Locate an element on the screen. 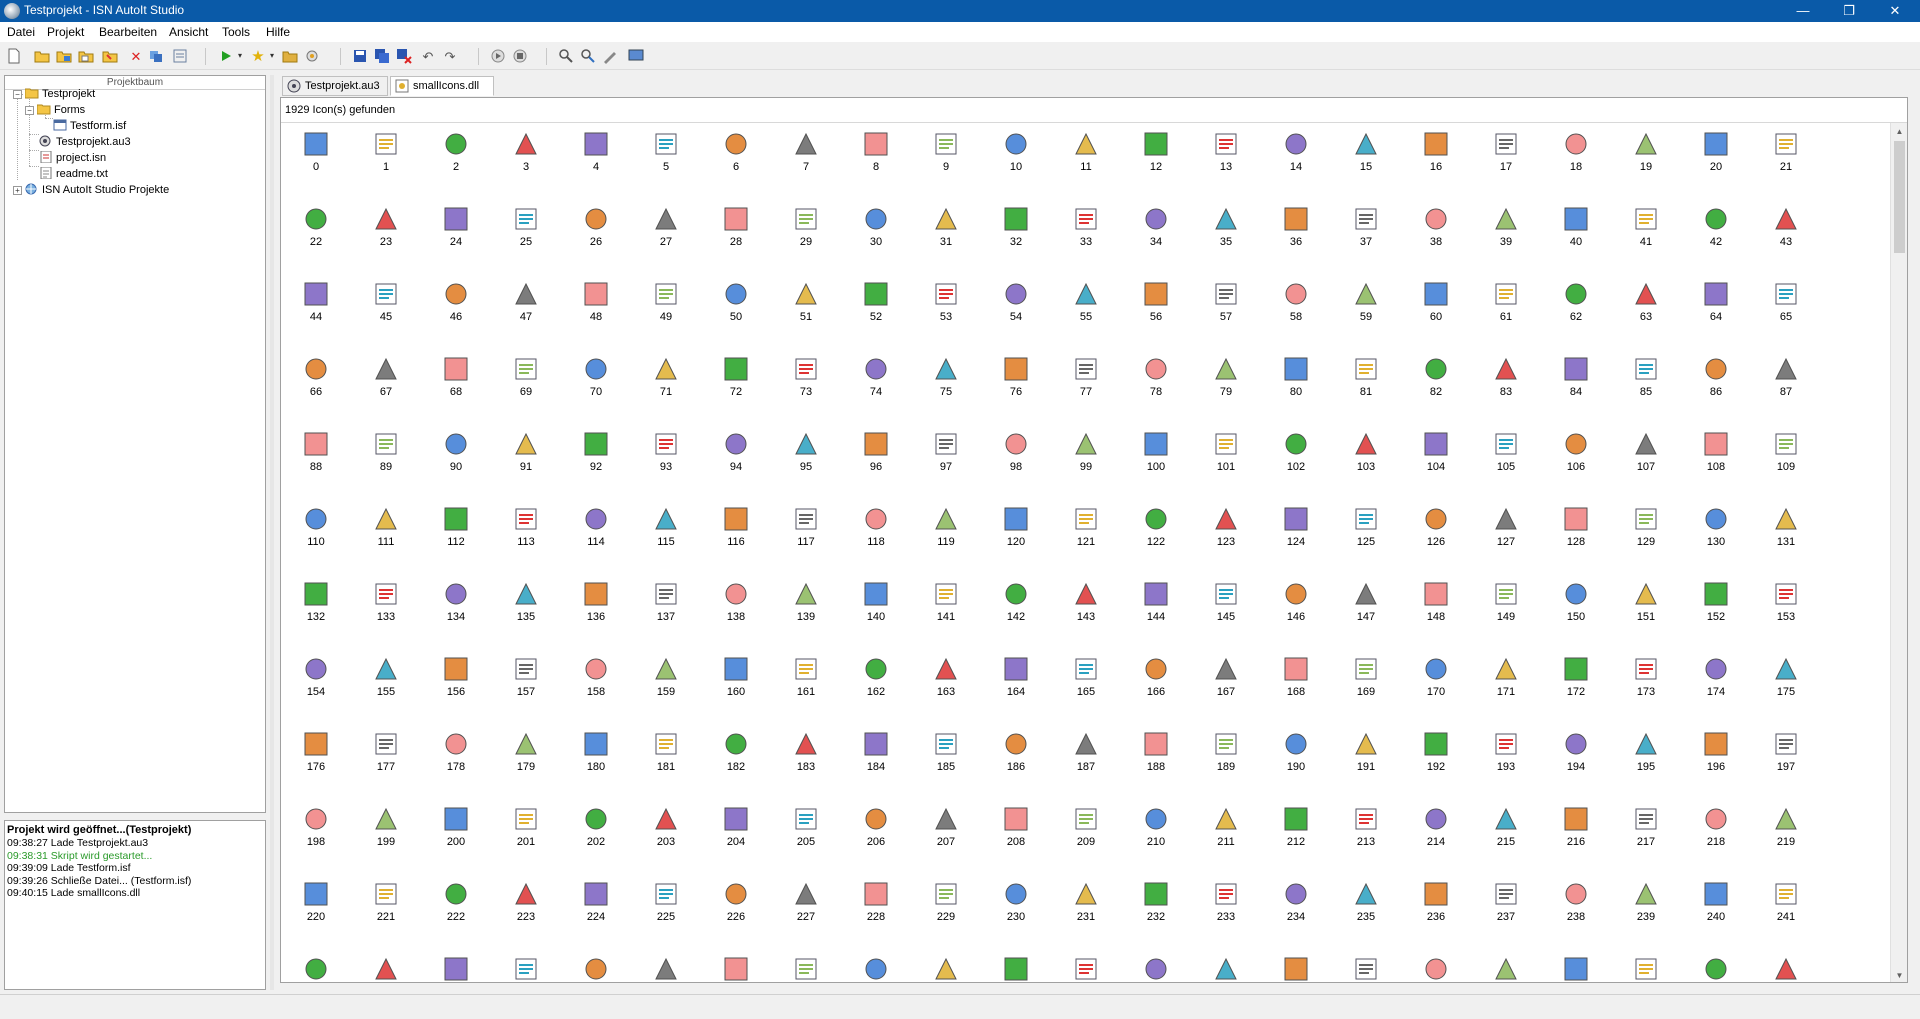  icon-cell: 34 is located at coordinates (1156, 231).